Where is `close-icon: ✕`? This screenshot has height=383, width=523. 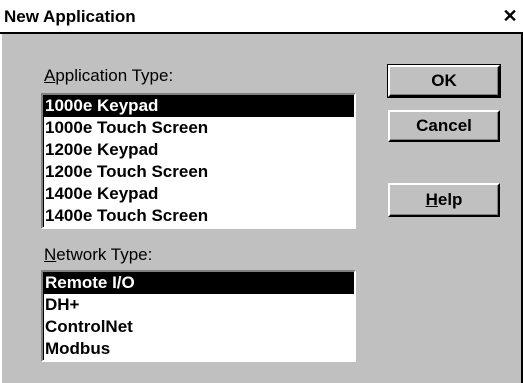
close-icon: ✕ is located at coordinates (510, 16).